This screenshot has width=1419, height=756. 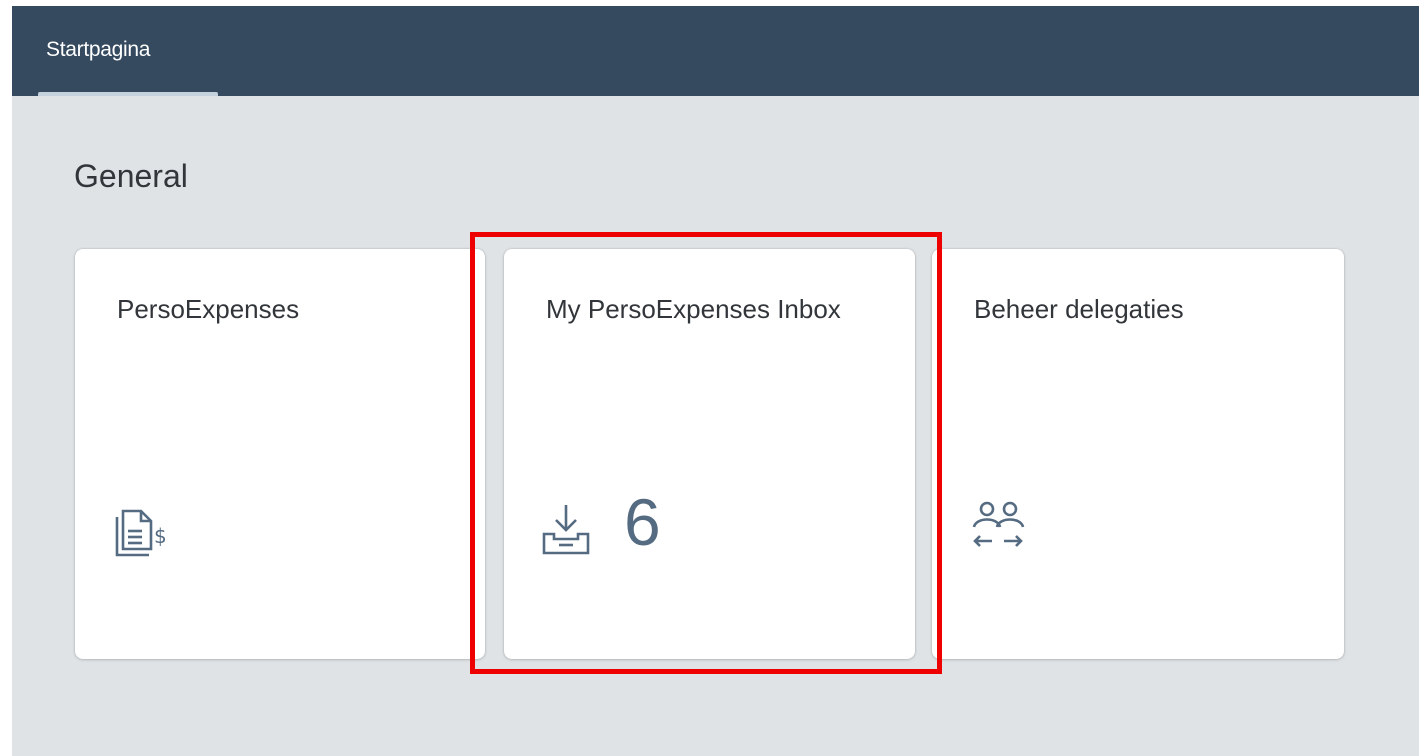 What do you see at coordinates (143, 529) in the screenshot?
I see `expense-report-icon: $` at bounding box center [143, 529].